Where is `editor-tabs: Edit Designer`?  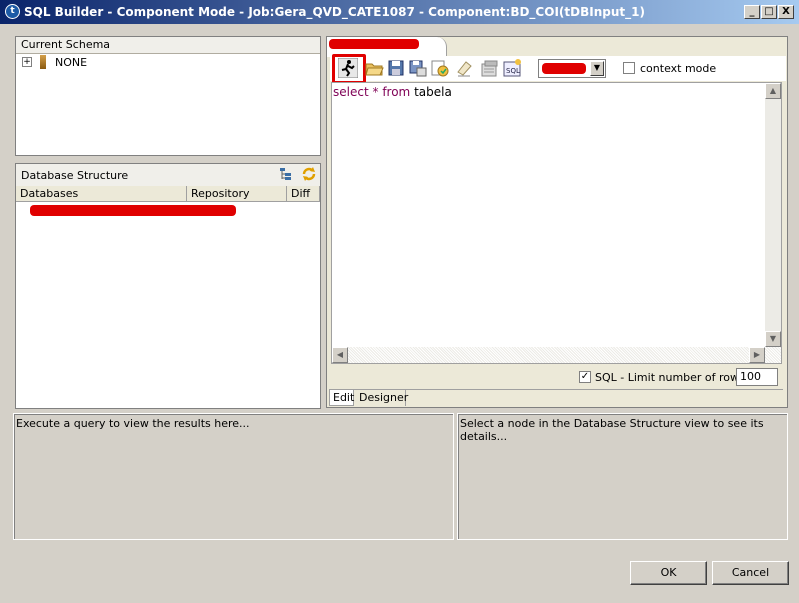
editor-tabs: Edit Designer is located at coordinates (556, 397).